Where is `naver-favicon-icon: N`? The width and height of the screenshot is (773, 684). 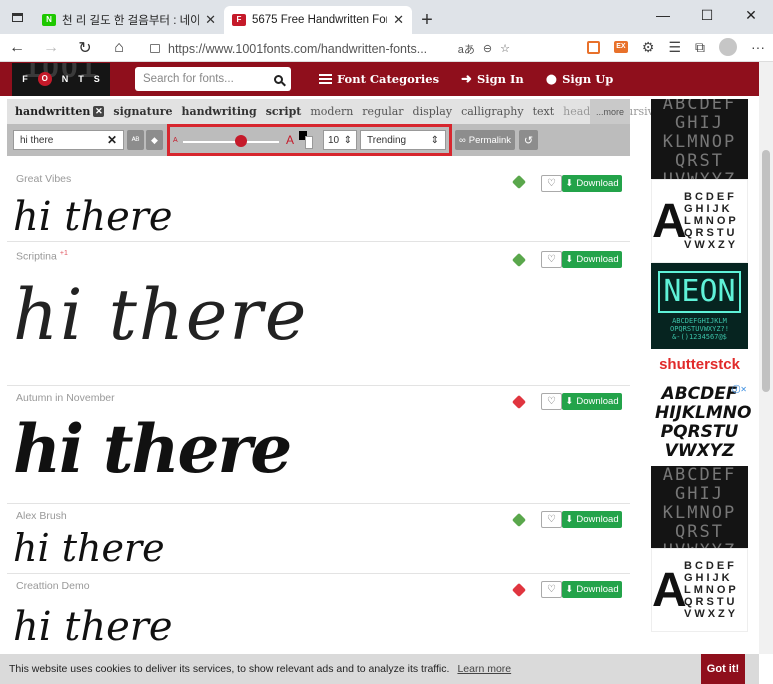
naver-favicon-icon: N is located at coordinates (49, 20).